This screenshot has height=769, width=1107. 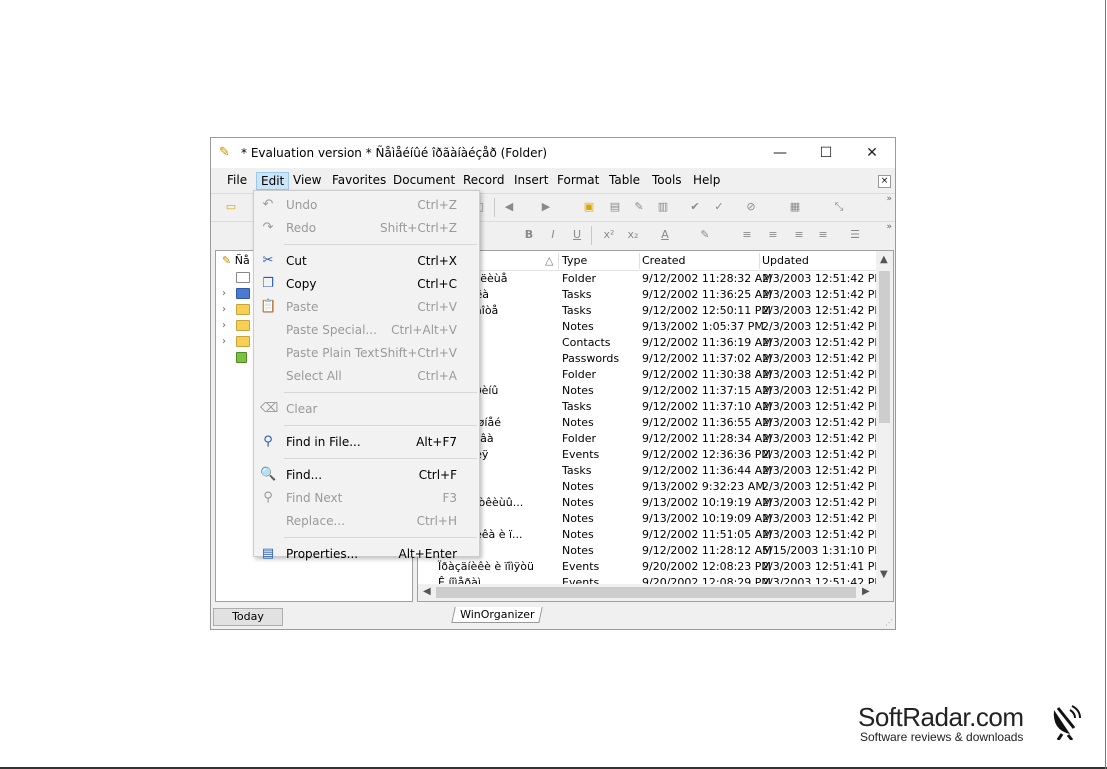 I want to click on vertical-scroll-thumb, so click(x=884, y=347).